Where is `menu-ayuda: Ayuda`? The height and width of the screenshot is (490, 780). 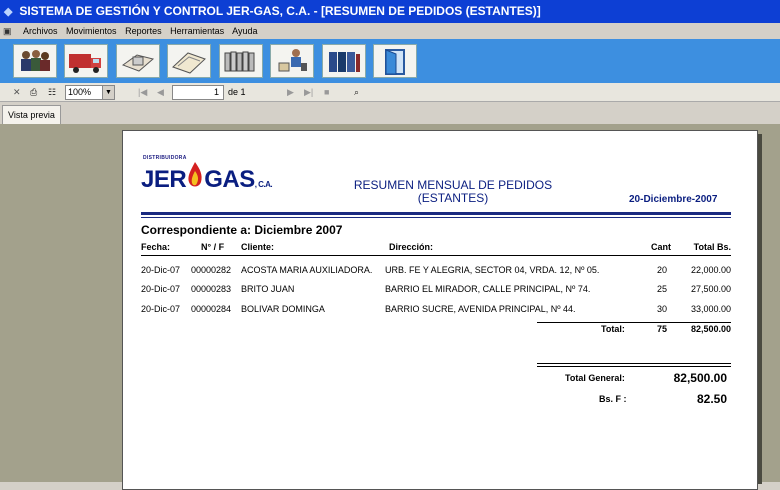 menu-ayuda: Ayuda is located at coordinates (244, 31).